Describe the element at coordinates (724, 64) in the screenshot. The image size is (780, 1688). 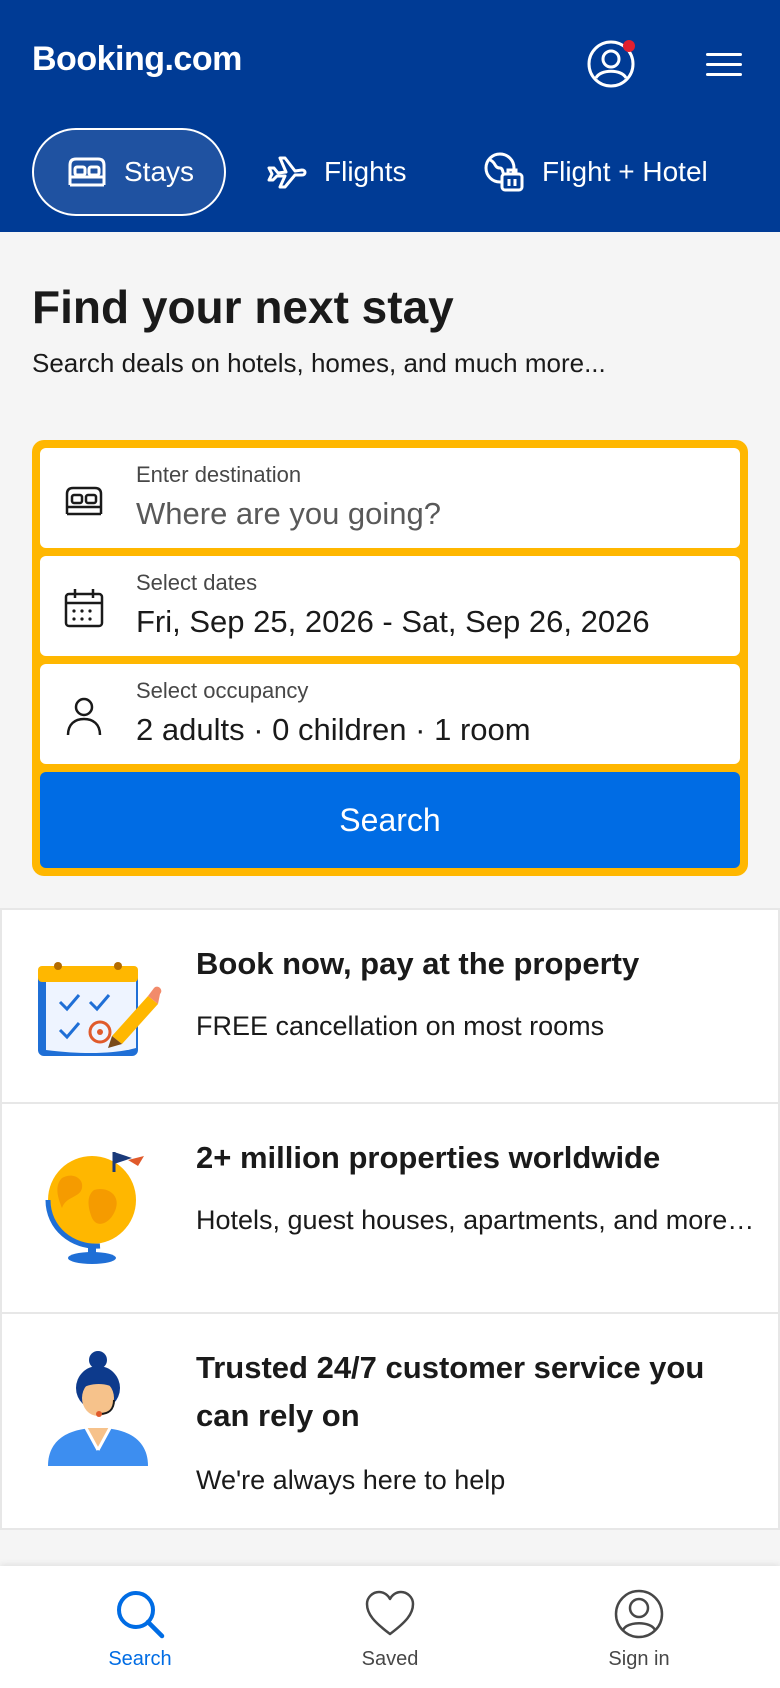
I see `hamburger-menu-icon` at that location.